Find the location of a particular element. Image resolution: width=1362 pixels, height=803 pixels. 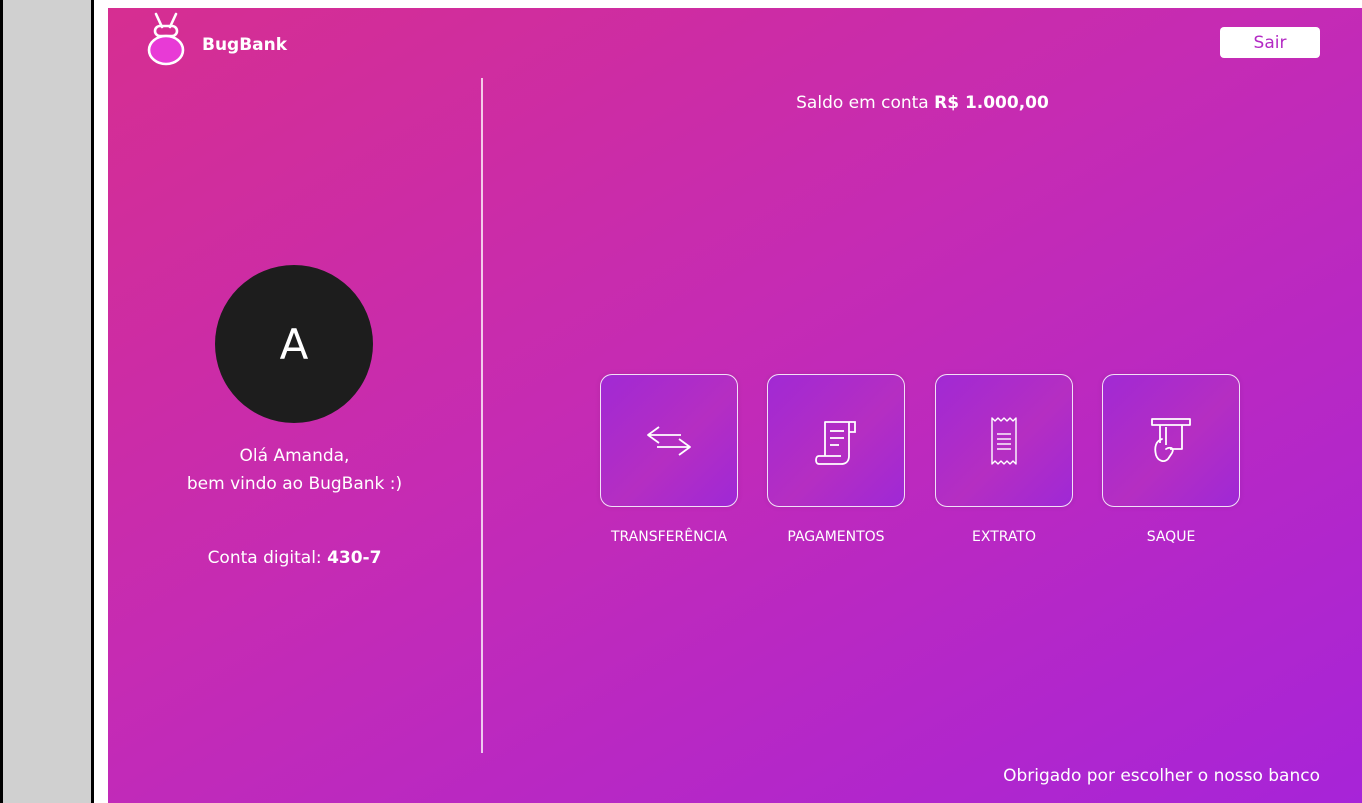

receipt-icon is located at coordinates (1004, 440).